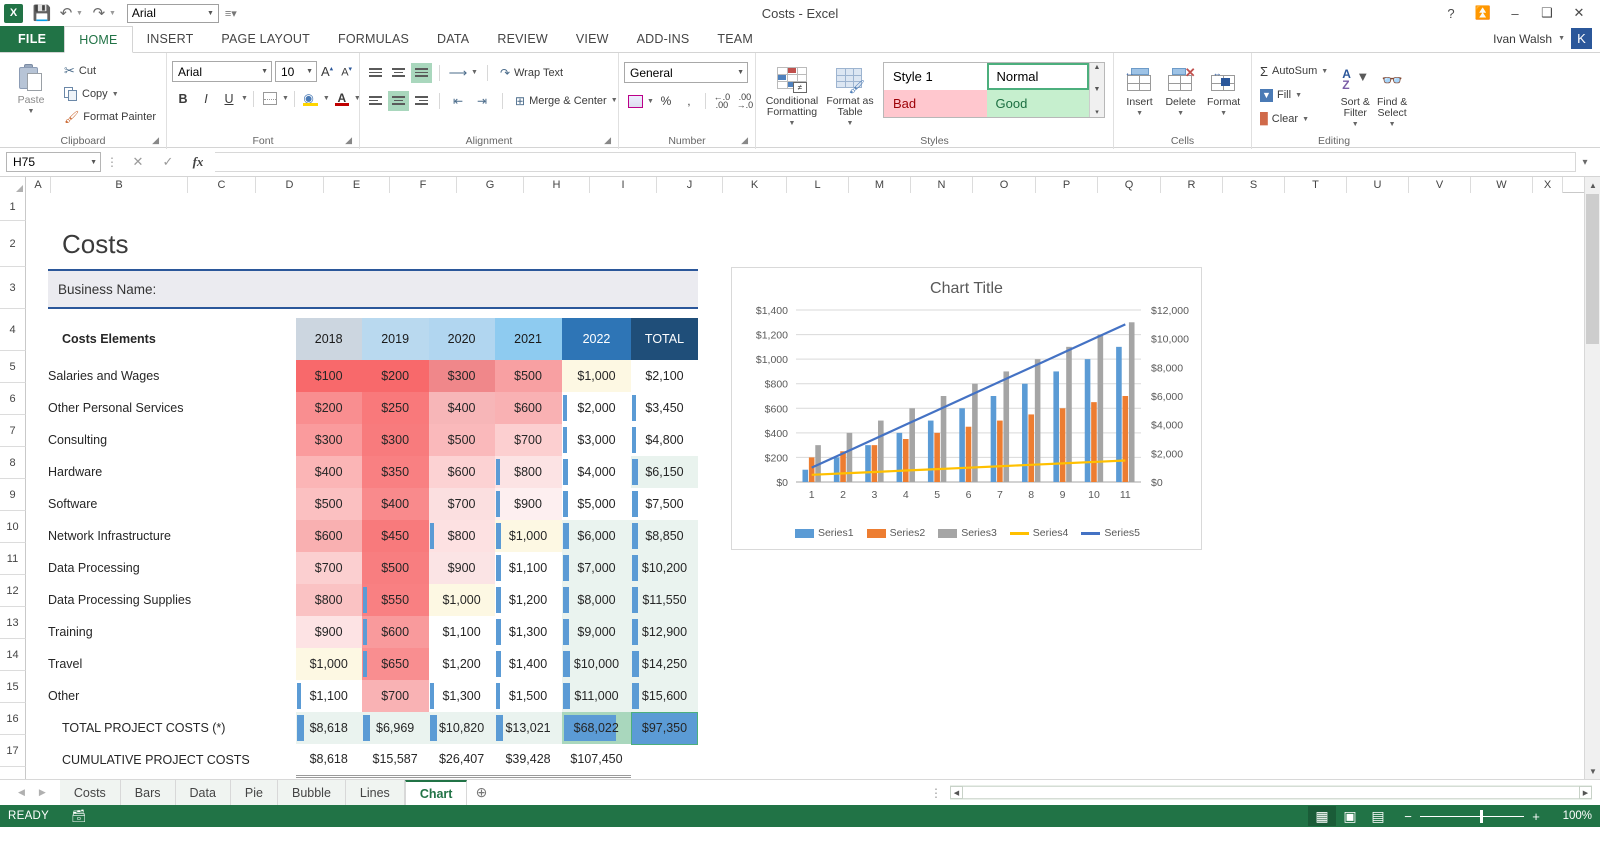 The image size is (1600, 859). I want to click on total-row-value: $68,022, so click(596, 728).